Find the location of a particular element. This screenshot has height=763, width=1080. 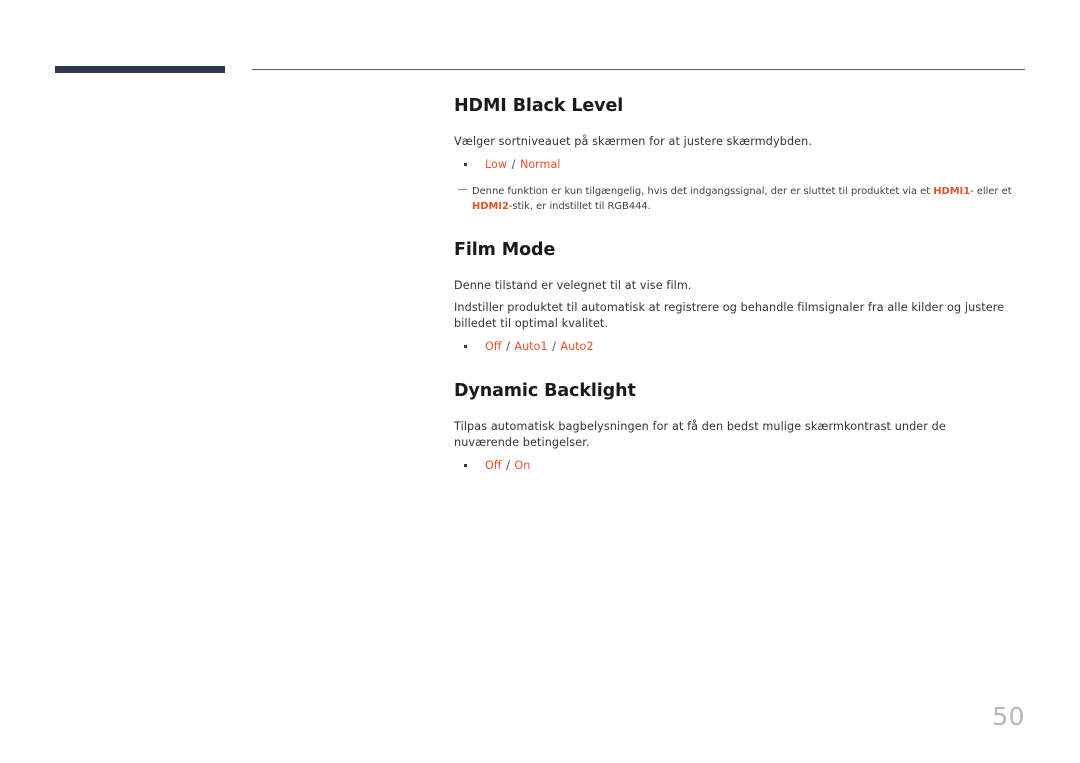

option-value: Auto1 is located at coordinates (531, 347).